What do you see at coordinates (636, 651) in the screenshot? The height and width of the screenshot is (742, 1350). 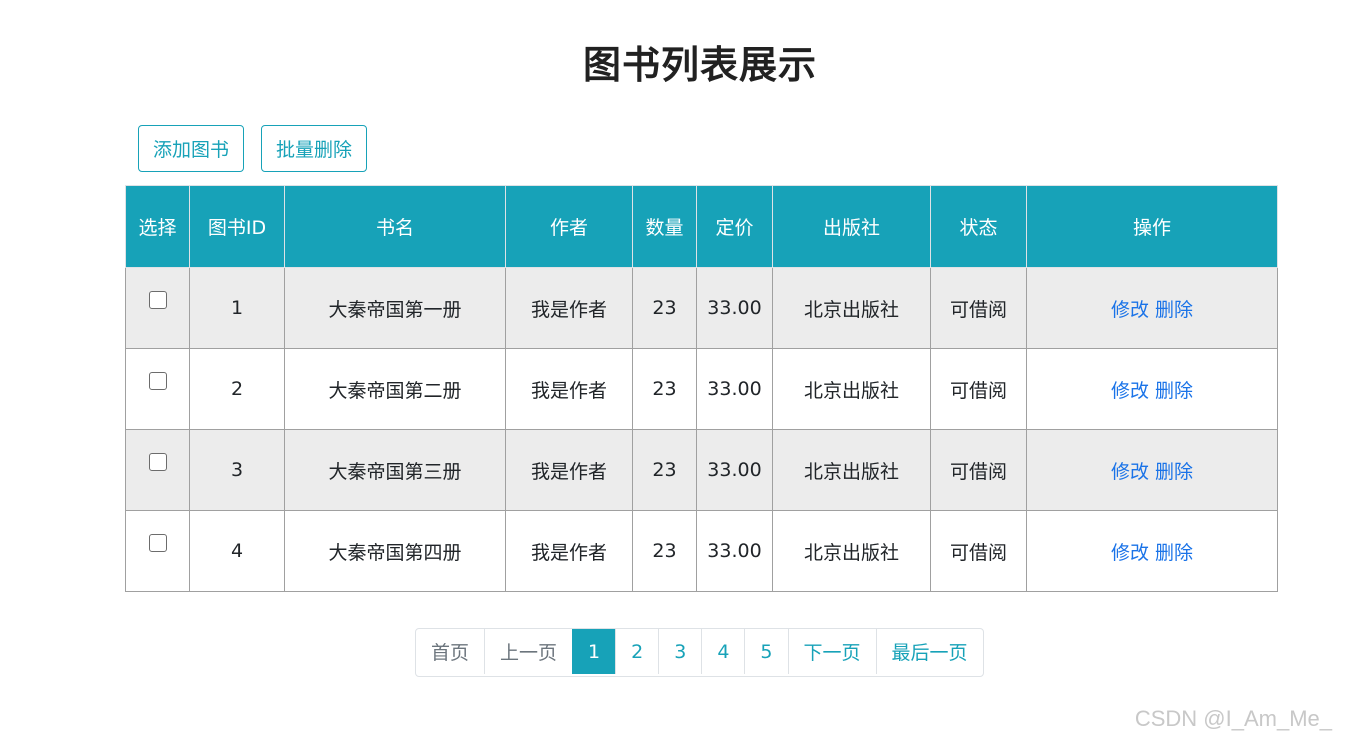 I see `page-2-button: 2` at bounding box center [636, 651].